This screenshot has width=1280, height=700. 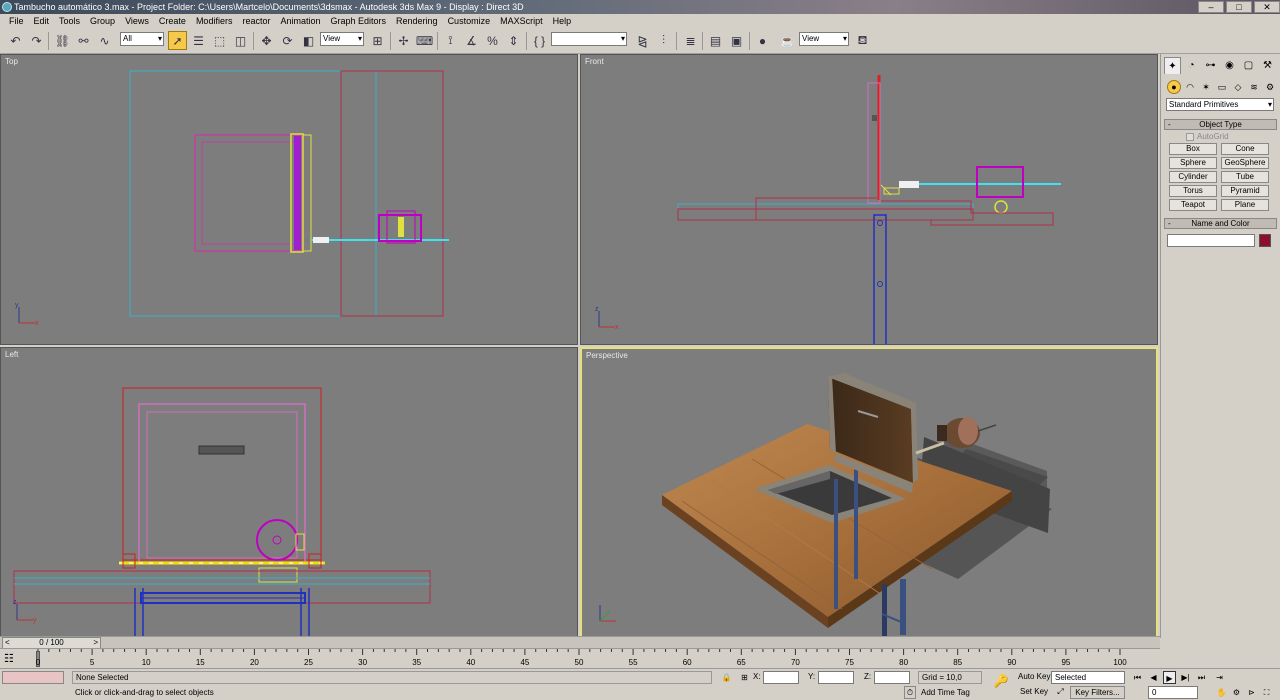 I want to click on close-button: ✕, so click(x=1267, y=7).